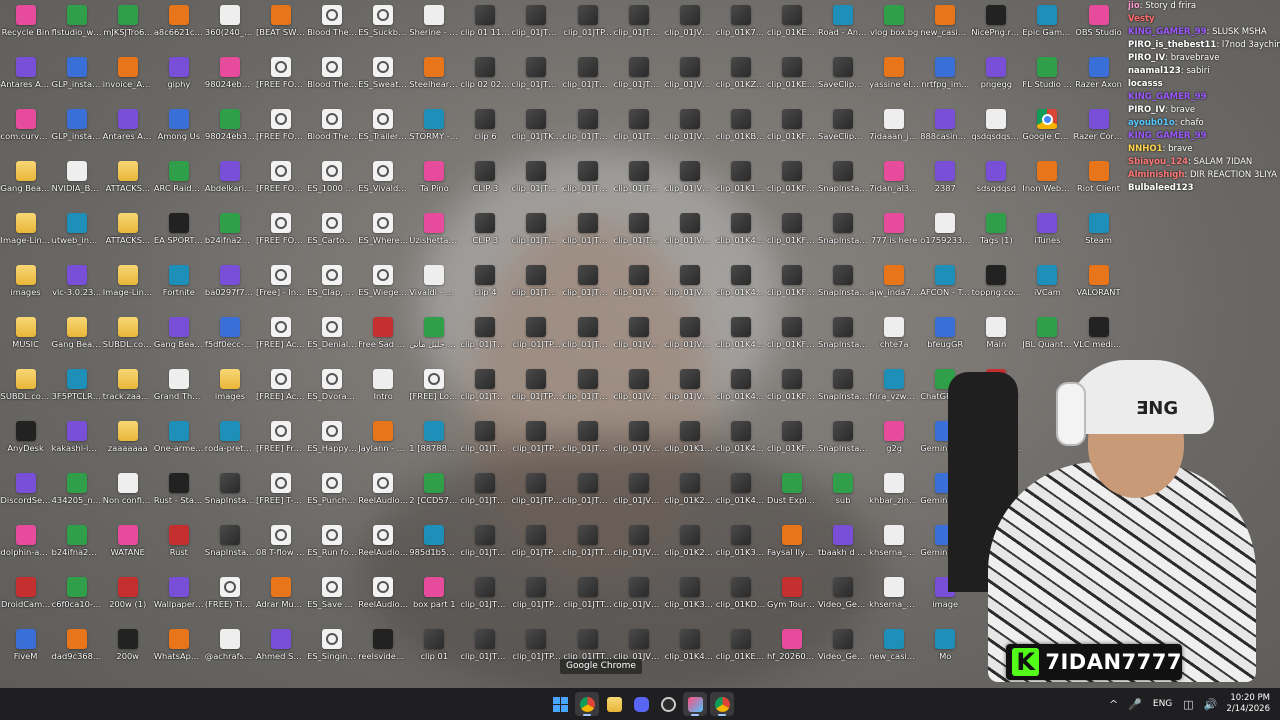 The width and height of the screenshot is (1280, 720). Describe the element at coordinates (695, 704) in the screenshot. I see `taskbar-capcut` at that location.